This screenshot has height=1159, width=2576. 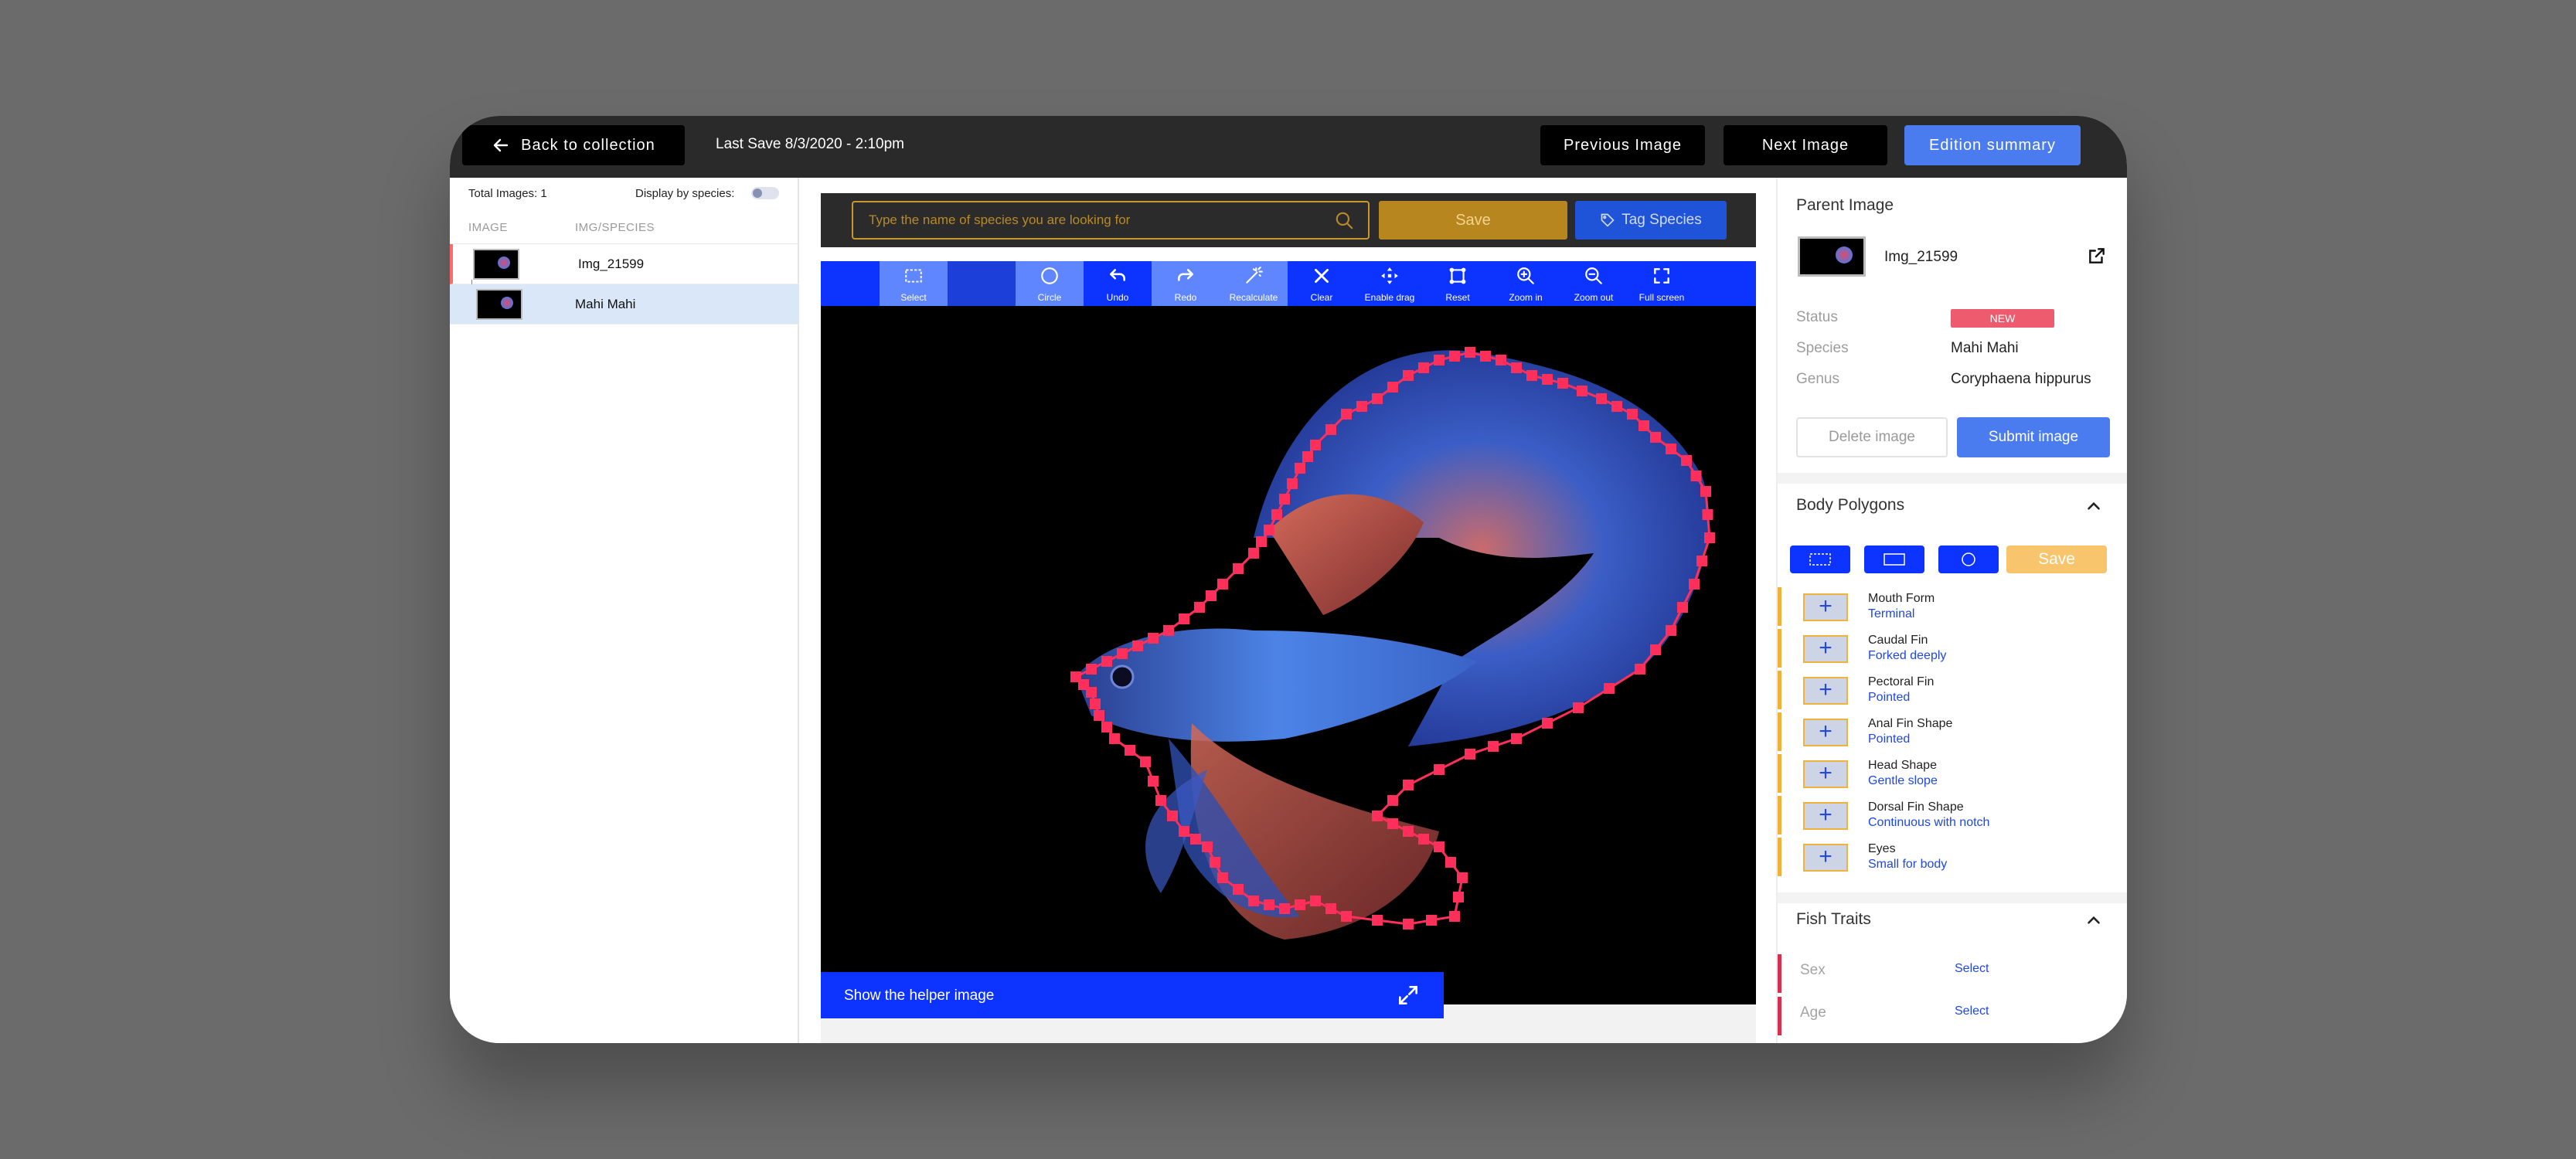 I want to click on tool-recalculate-button: Recalculate, so click(x=1254, y=283).